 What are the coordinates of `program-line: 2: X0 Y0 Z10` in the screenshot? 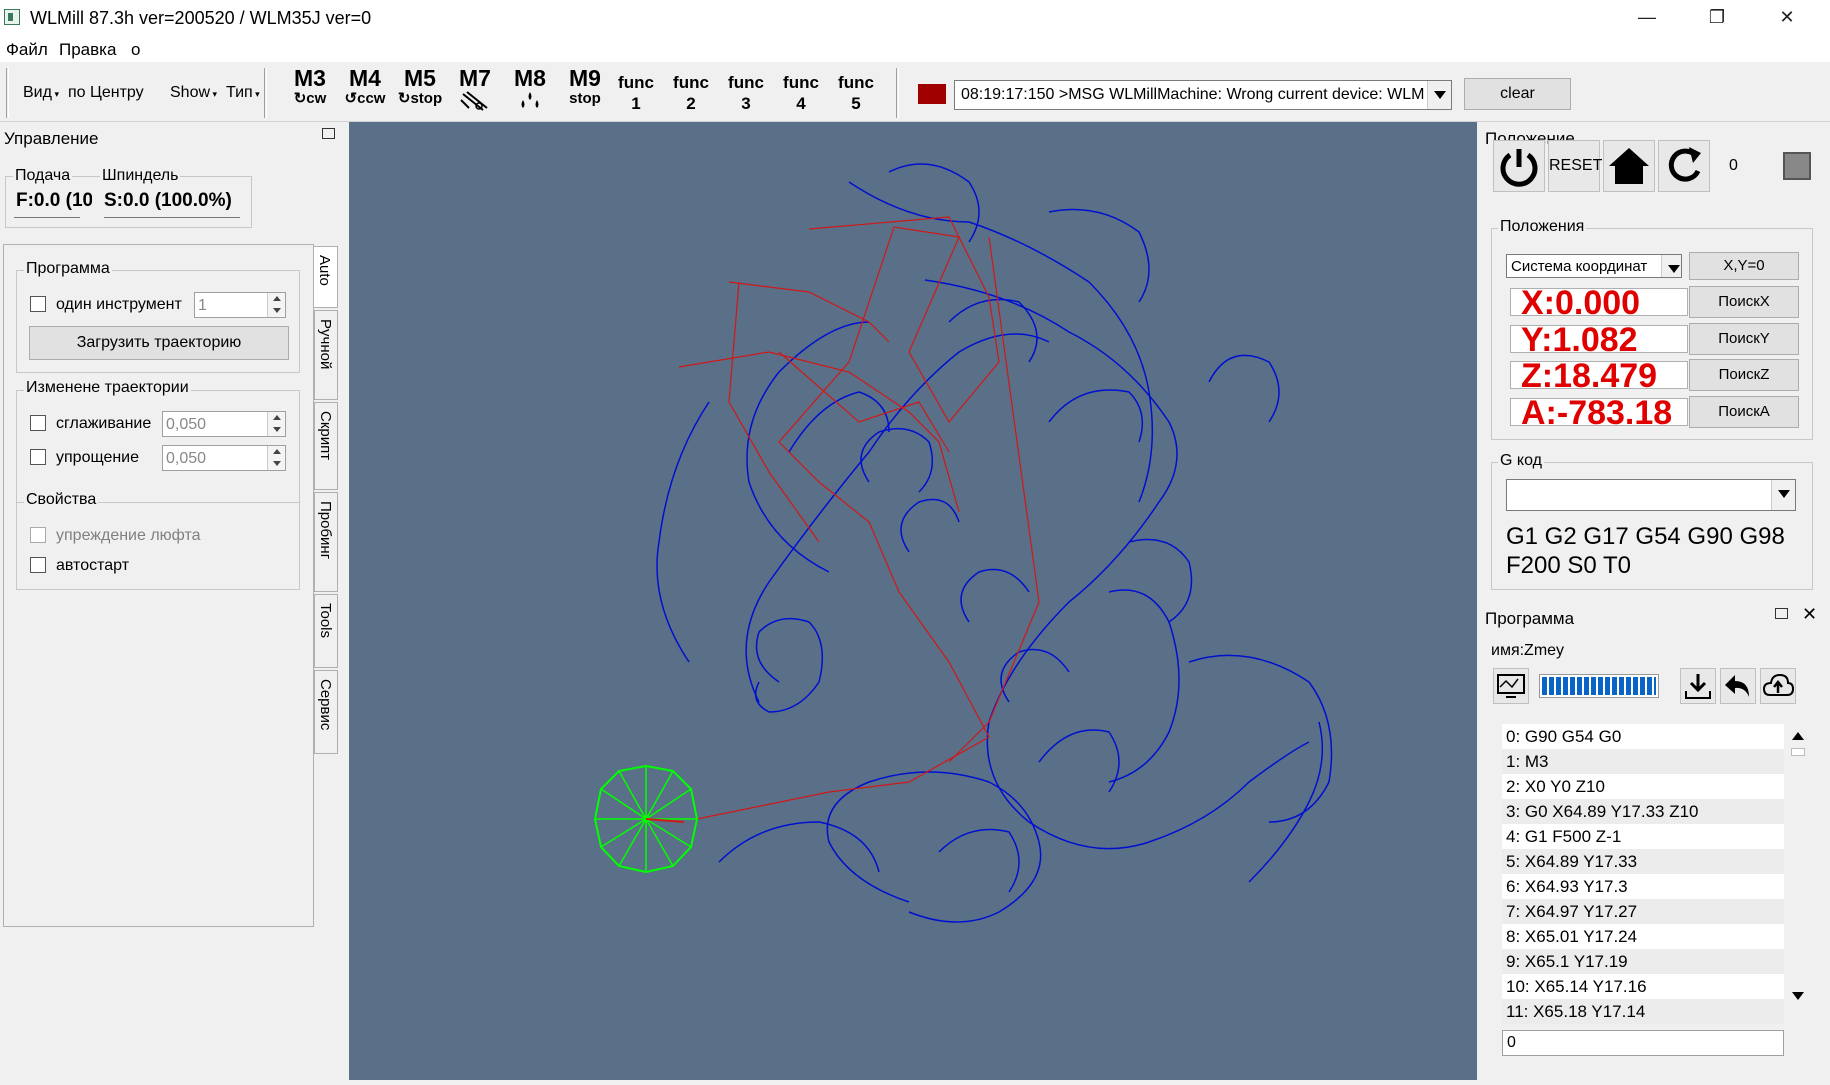 It's located at (1643, 786).